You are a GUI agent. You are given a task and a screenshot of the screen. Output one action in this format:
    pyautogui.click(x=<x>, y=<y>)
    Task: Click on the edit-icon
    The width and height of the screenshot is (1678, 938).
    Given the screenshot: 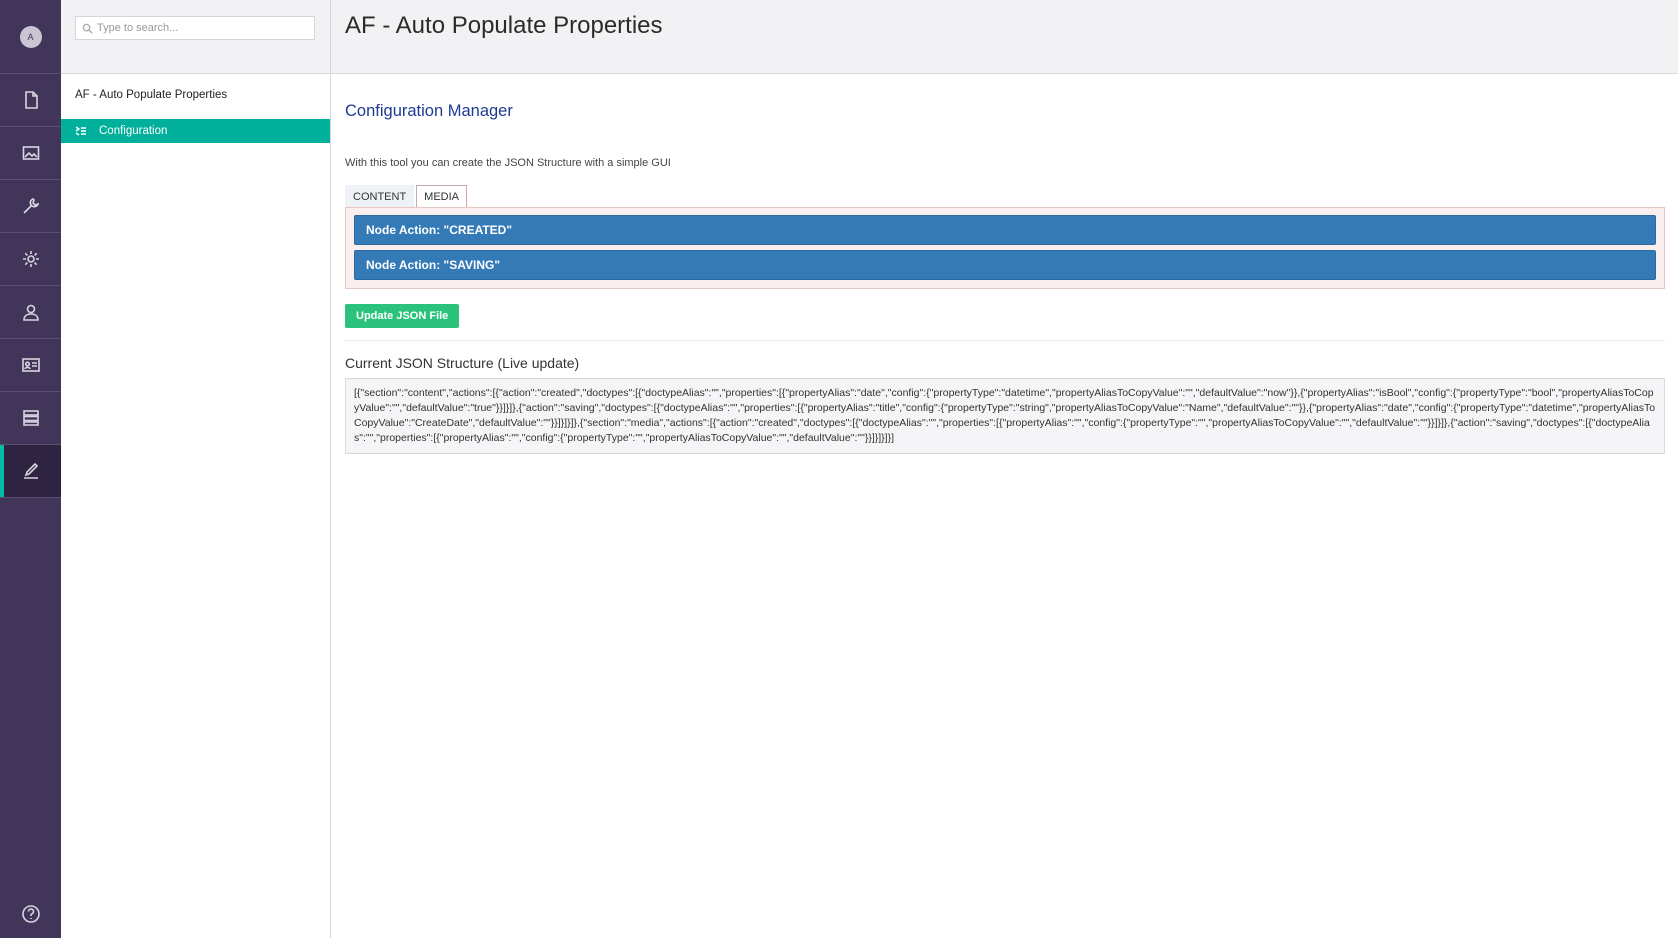 What is the action you would take?
    pyautogui.click(x=30, y=470)
    